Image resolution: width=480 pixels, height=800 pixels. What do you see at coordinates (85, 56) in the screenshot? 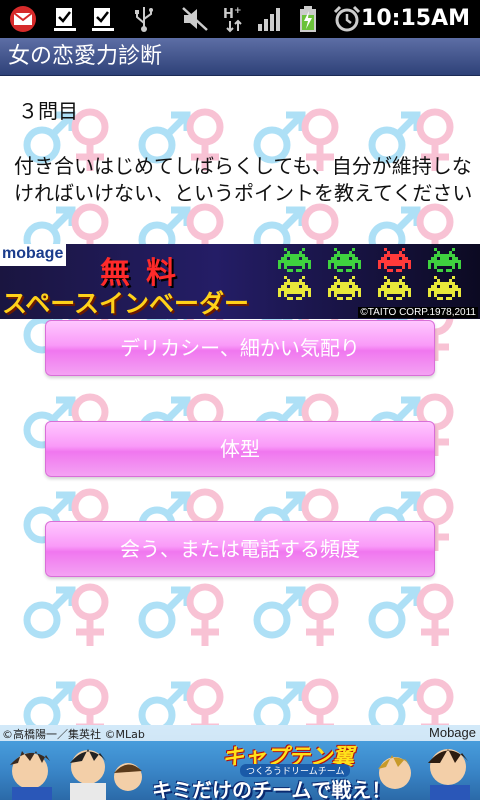
I see `app-title: 女の恋愛力診断` at bounding box center [85, 56].